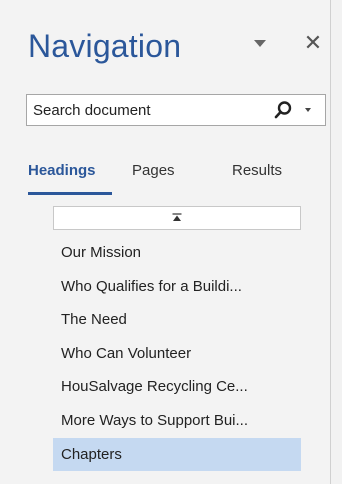 Image resolution: width=342 pixels, height=484 pixels. What do you see at coordinates (105, 46) in the screenshot?
I see `pane-title: Navigation` at bounding box center [105, 46].